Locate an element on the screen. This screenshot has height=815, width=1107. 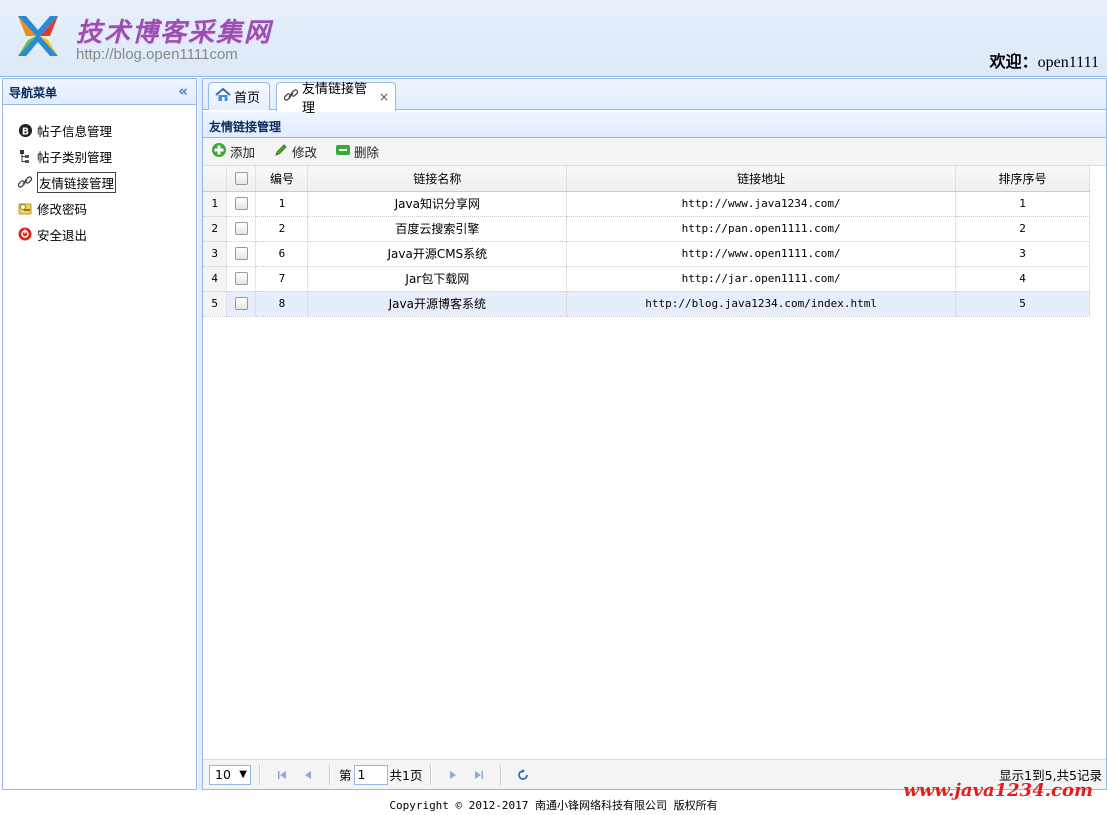
select-all-header is located at coordinates (241, 179).